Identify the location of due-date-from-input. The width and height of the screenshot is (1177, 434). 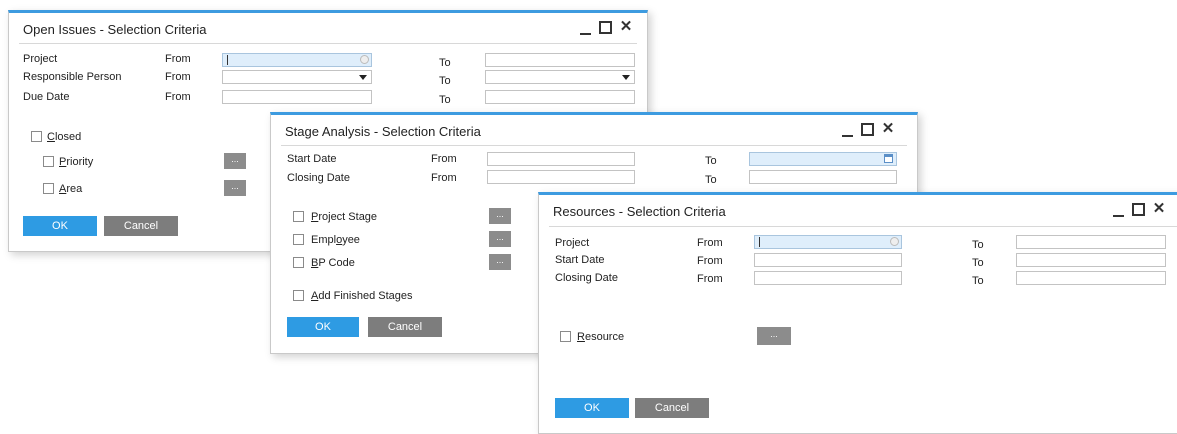
(297, 97).